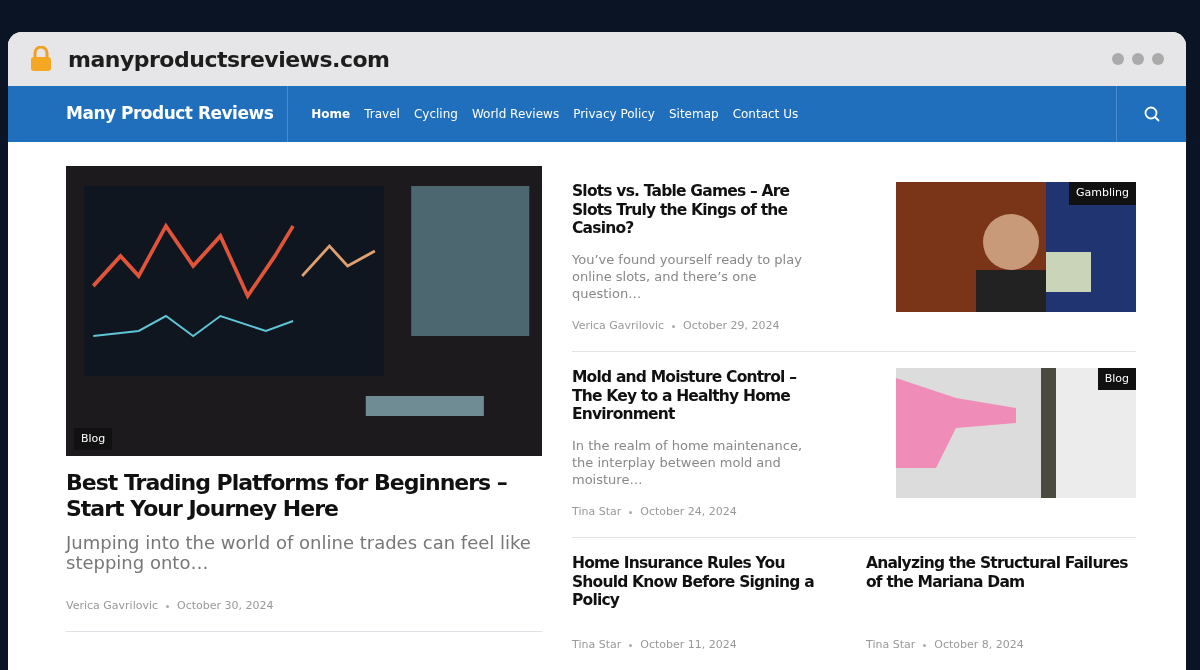  I want to click on site-title: Many Product Reviews, so click(148, 114).